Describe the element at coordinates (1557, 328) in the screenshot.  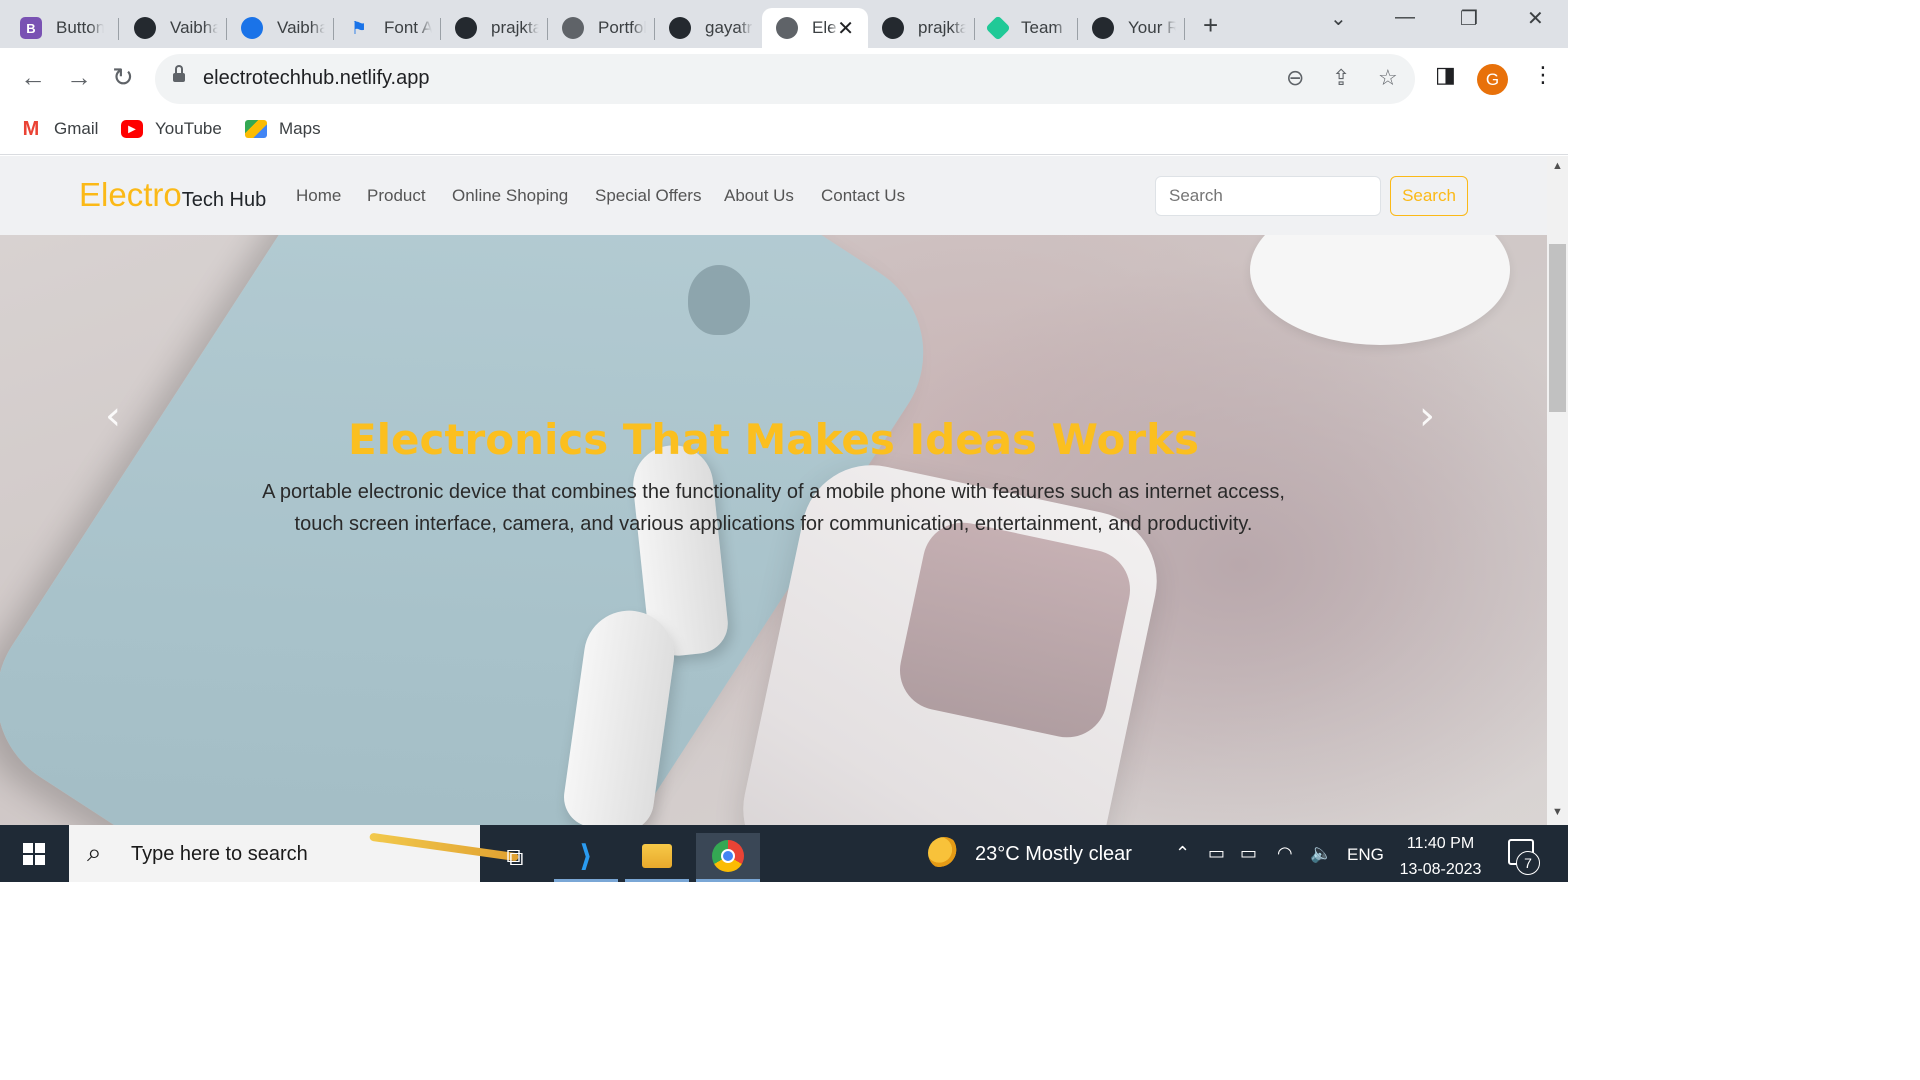
I see `scroll-thumb` at that location.